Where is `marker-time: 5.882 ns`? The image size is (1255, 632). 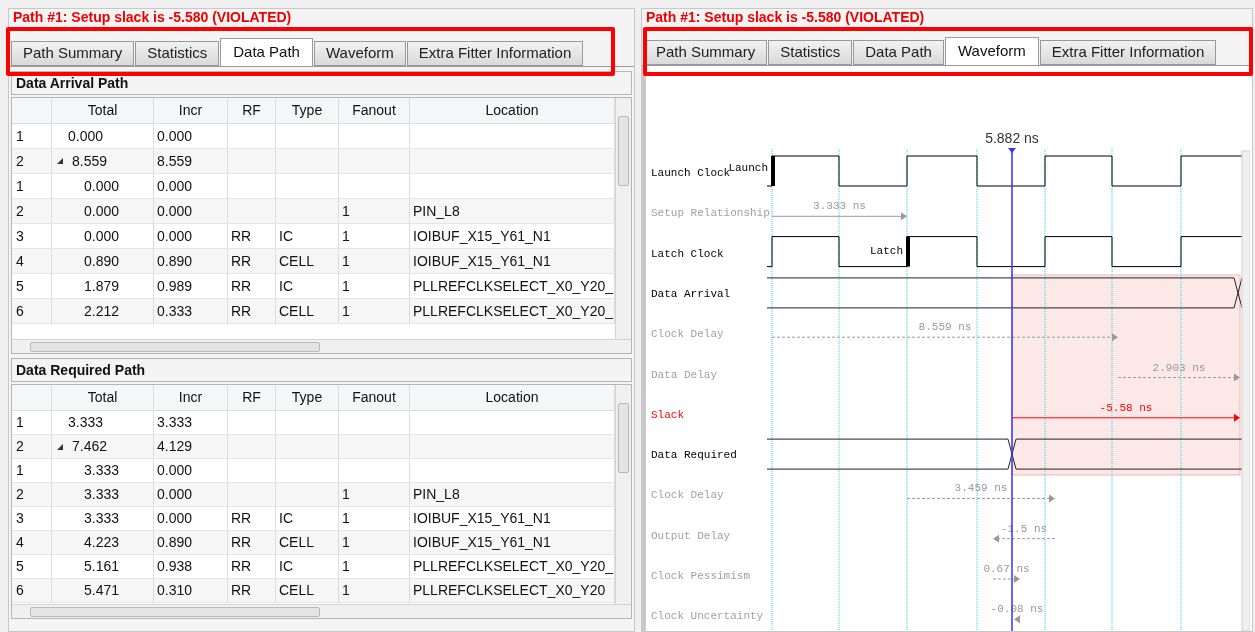
marker-time: 5.882 ns is located at coordinates (1012, 138).